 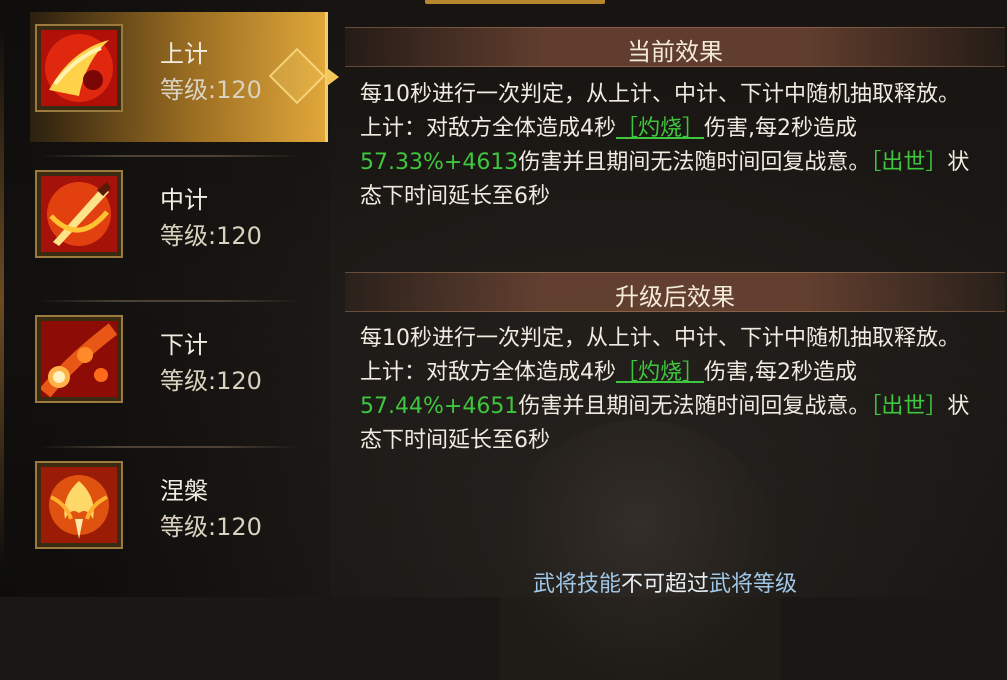 I want to click on skill-name: 中计, so click(x=184, y=200).